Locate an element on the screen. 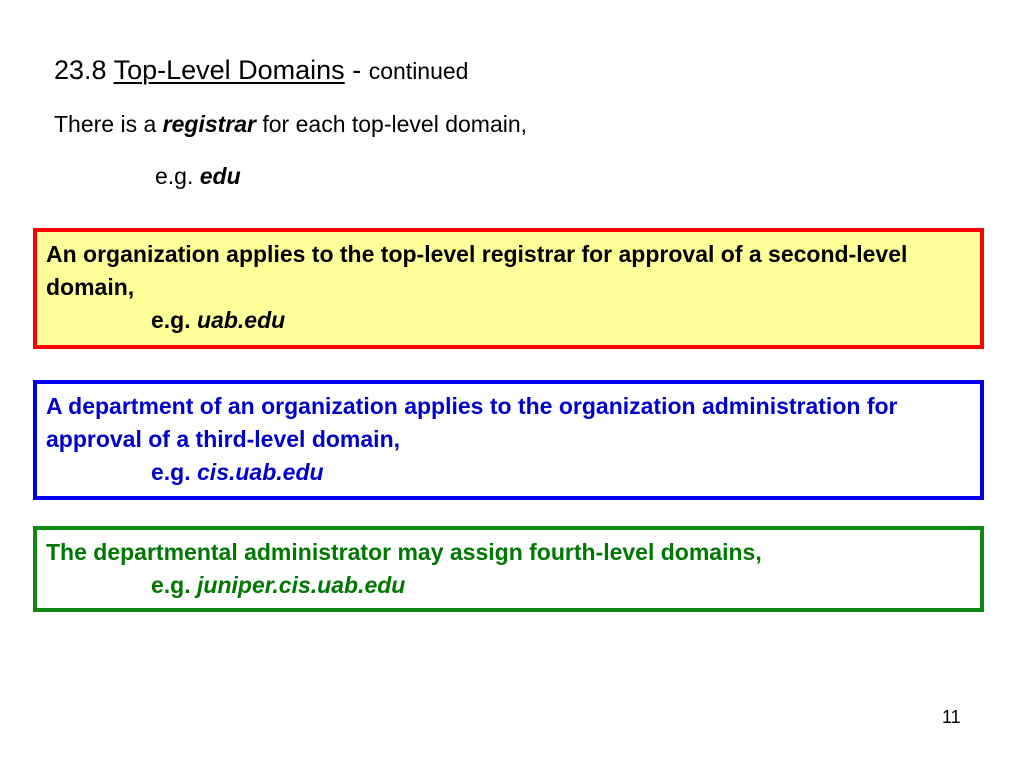 This screenshot has height=768, width=1024. fourth-level-example-prefix: e.g. is located at coordinates (171, 585).